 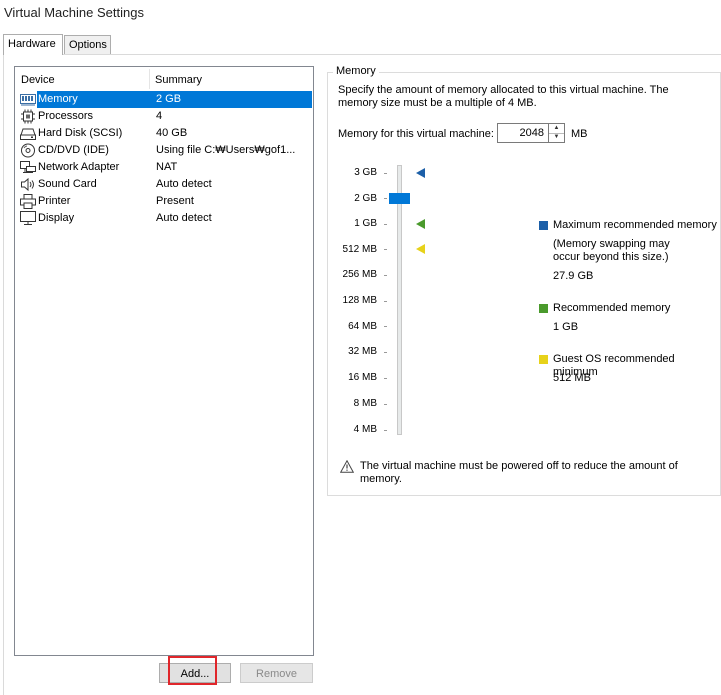 What do you see at coordinates (566, 327) in the screenshot?
I see `recommended-value: 1 GB` at bounding box center [566, 327].